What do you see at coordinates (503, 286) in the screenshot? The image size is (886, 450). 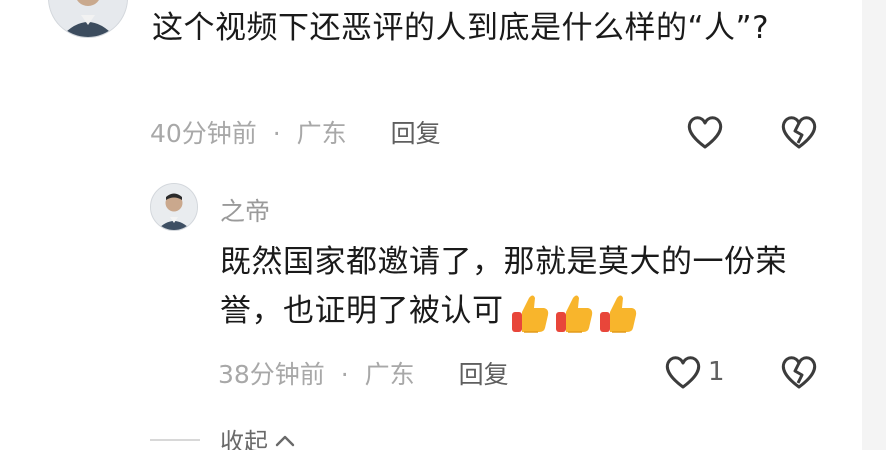 I see `reply-text: 既然国家都邀请了，那就是莫大的一份荣誉，也证明了被认可` at bounding box center [503, 286].